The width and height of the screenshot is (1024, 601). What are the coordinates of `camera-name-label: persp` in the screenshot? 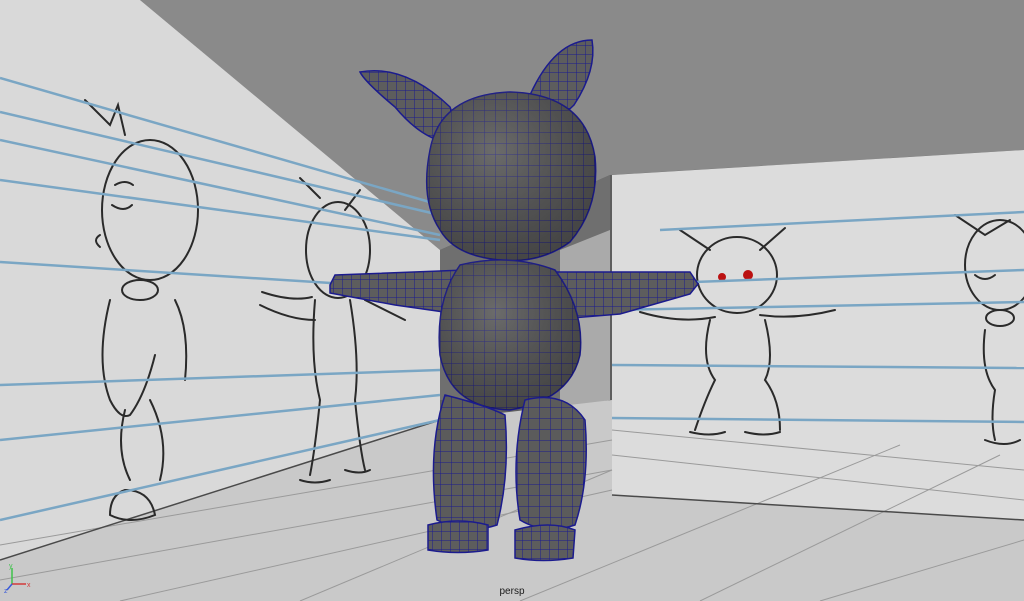 It's located at (512, 591).